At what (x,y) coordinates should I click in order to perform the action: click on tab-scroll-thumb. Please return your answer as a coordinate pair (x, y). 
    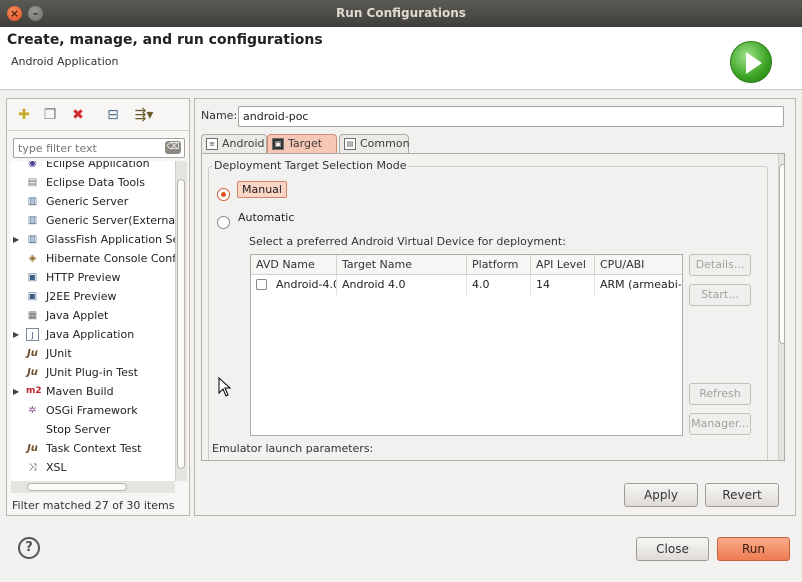
    Looking at the image, I should click on (781, 254).